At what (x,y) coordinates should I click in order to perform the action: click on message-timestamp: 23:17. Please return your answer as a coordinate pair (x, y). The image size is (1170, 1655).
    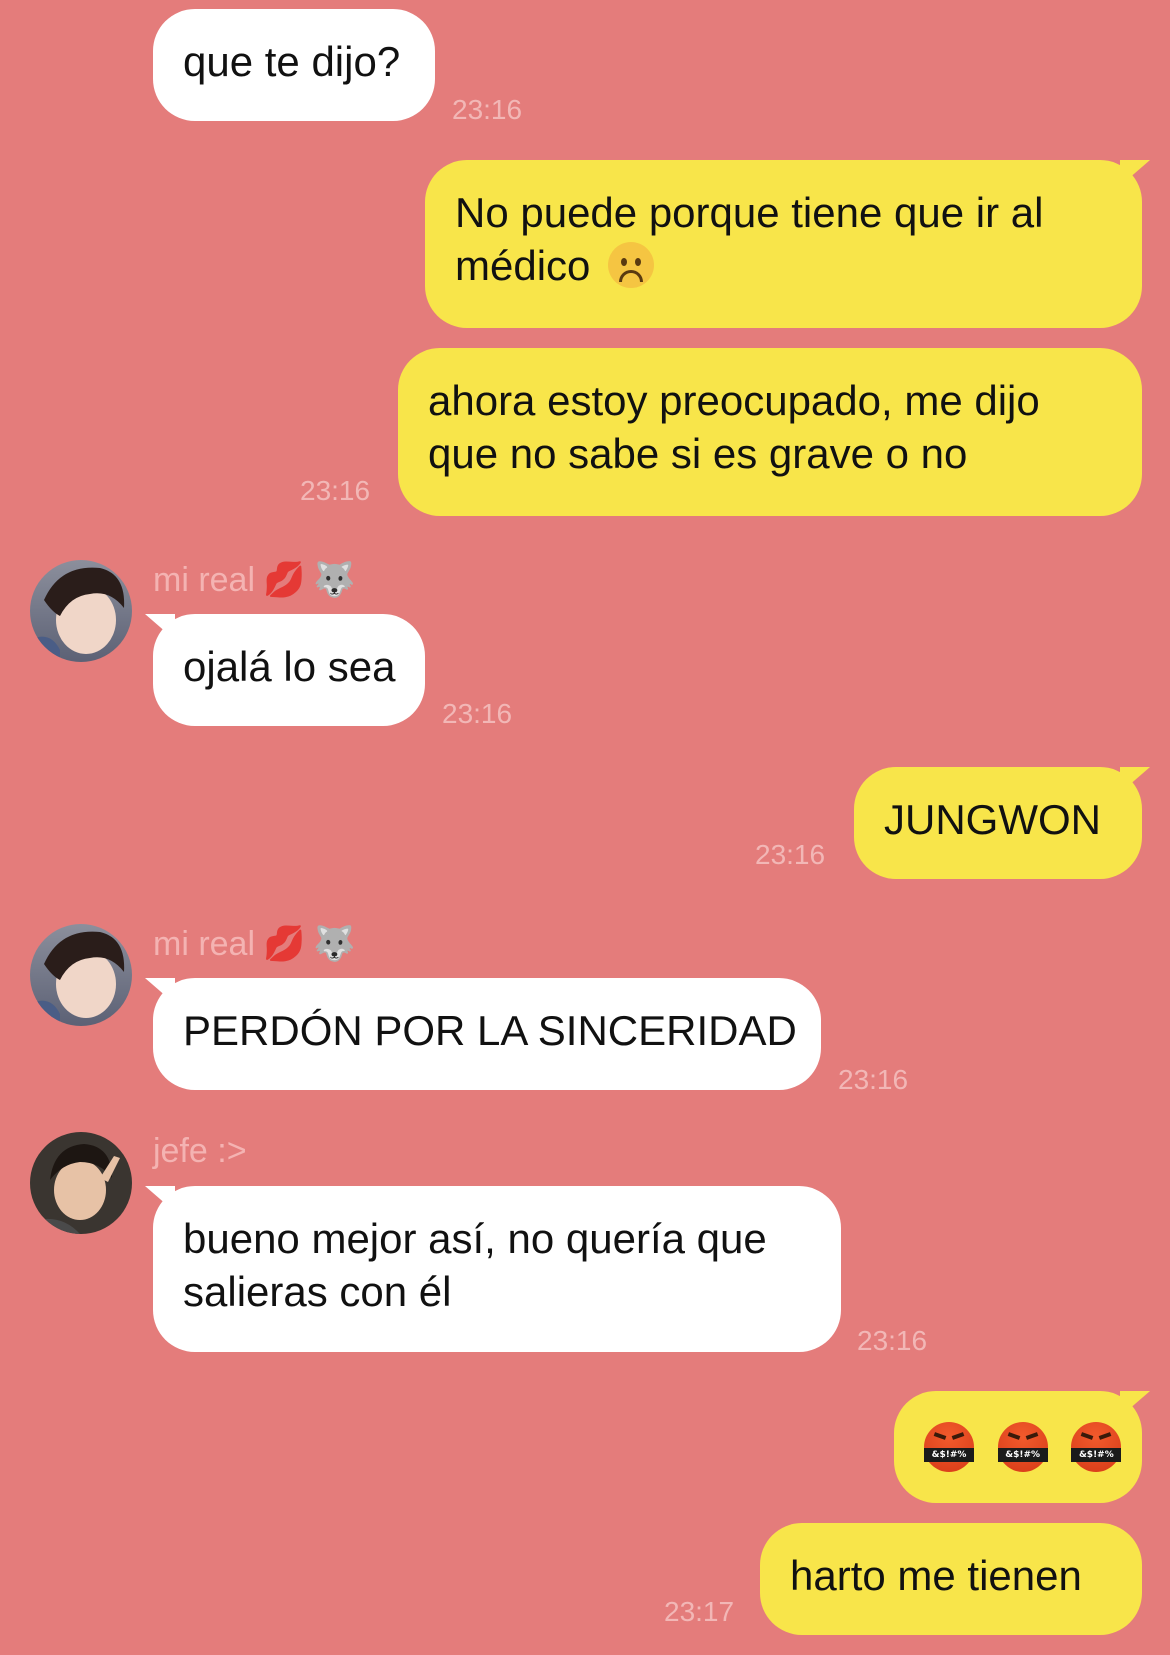
    Looking at the image, I should click on (699, 1611).